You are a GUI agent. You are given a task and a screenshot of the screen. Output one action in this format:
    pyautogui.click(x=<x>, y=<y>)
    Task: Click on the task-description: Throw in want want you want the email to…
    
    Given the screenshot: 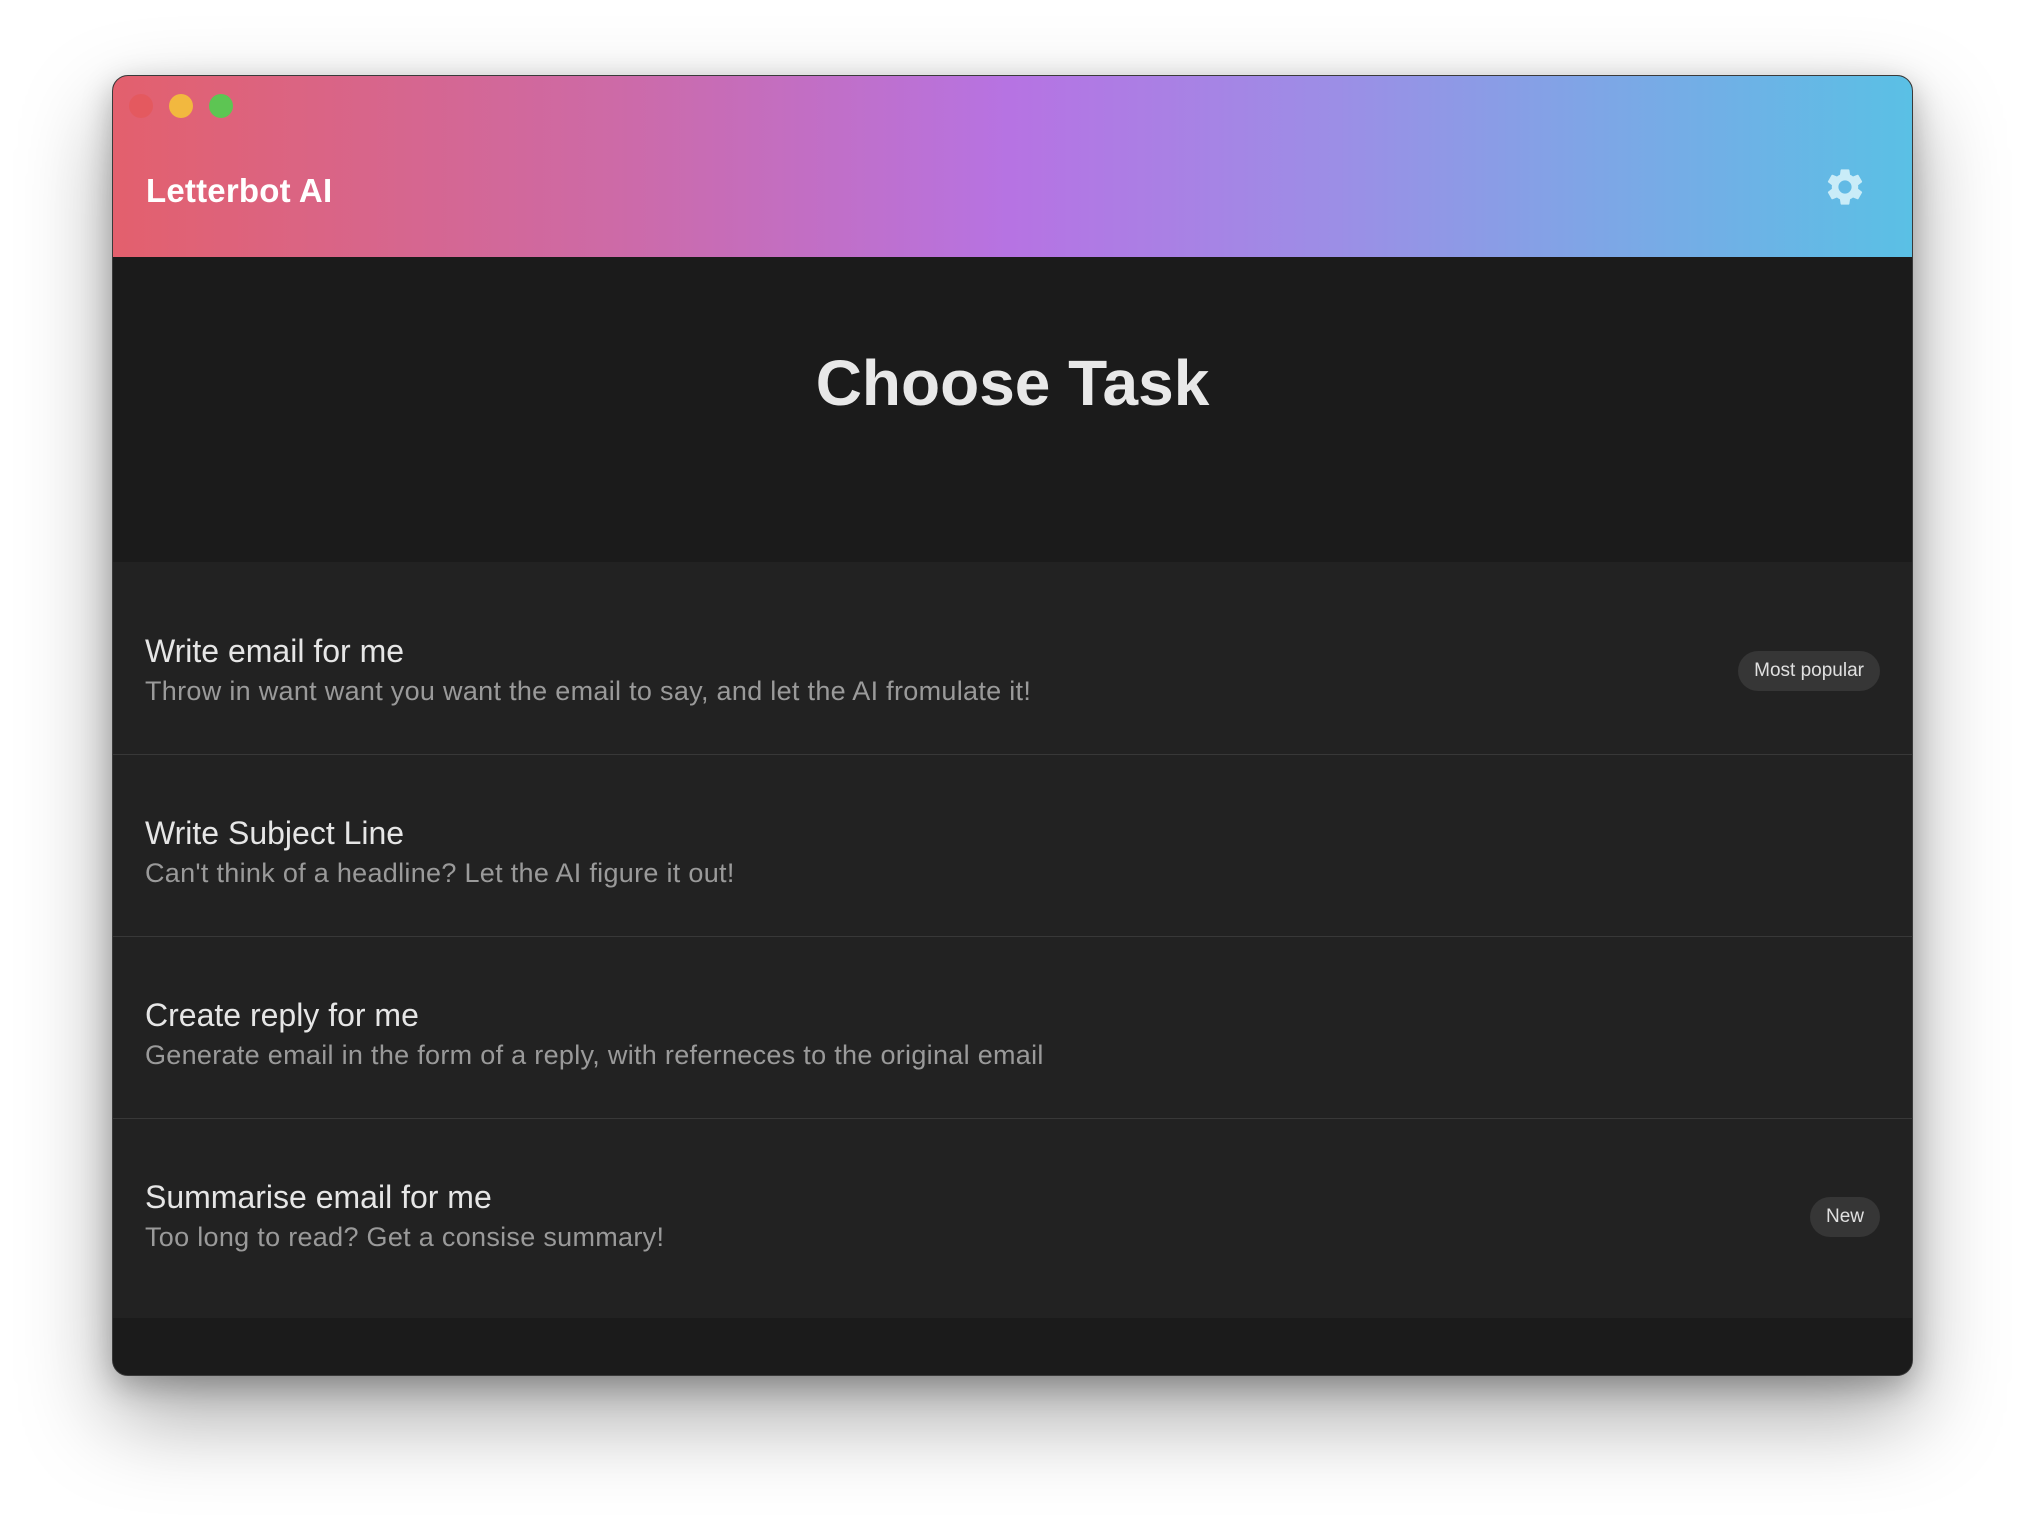 What is the action you would take?
    pyautogui.click(x=588, y=691)
    